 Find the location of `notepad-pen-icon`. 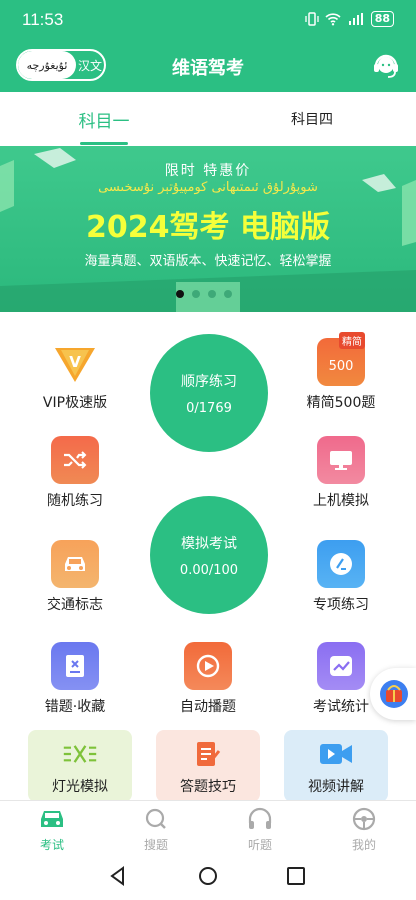

notepad-pen-icon is located at coordinates (208, 754).